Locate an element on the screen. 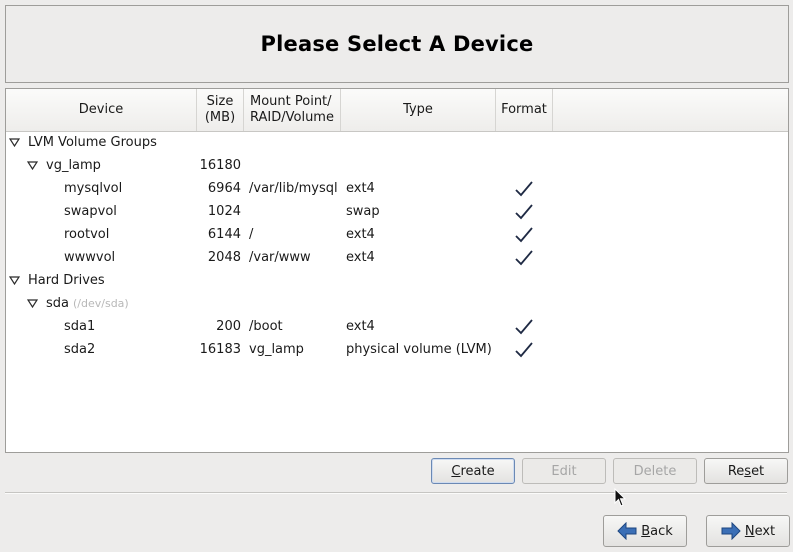 The height and width of the screenshot is (552, 793). mount-cell: / is located at coordinates (251, 234).